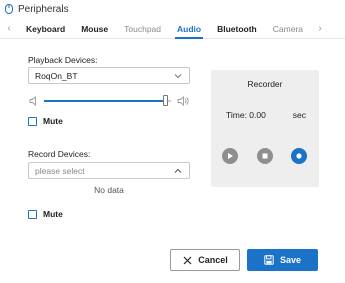  I want to click on volume-fill, so click(105, 101).